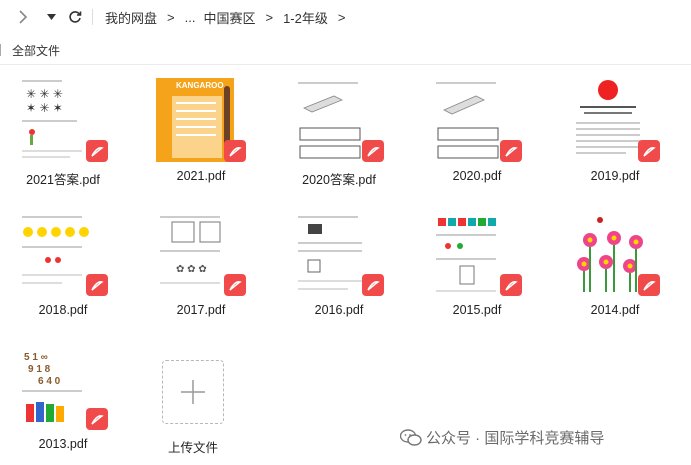  Describe the element at coordinates (339, 180) in the screenshot. I see `file-name: 2020答案.pdf` at that location.